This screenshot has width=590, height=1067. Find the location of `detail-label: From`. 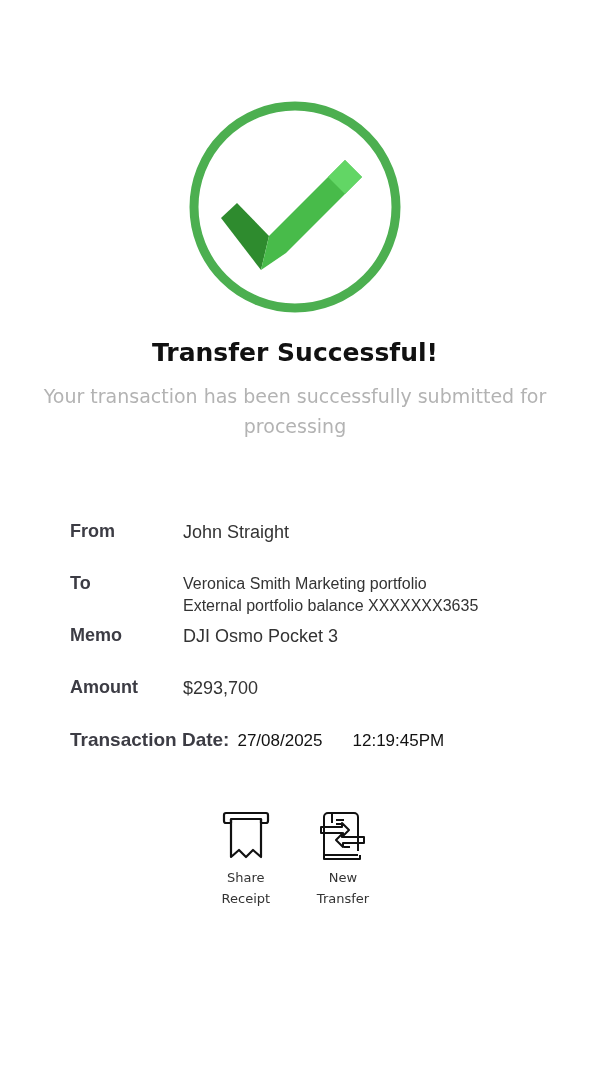

detail-label: From is located at coordinates (93, 531).